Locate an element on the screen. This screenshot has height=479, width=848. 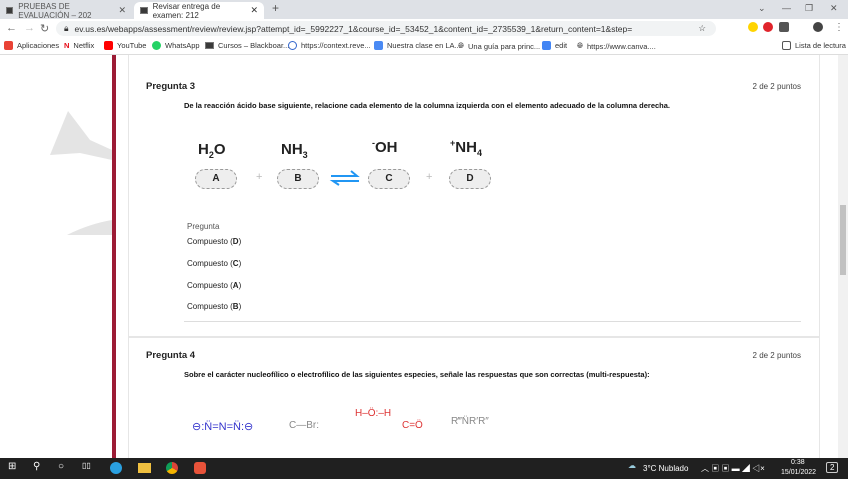
chrome-icon is located at coordinates (172, 468).